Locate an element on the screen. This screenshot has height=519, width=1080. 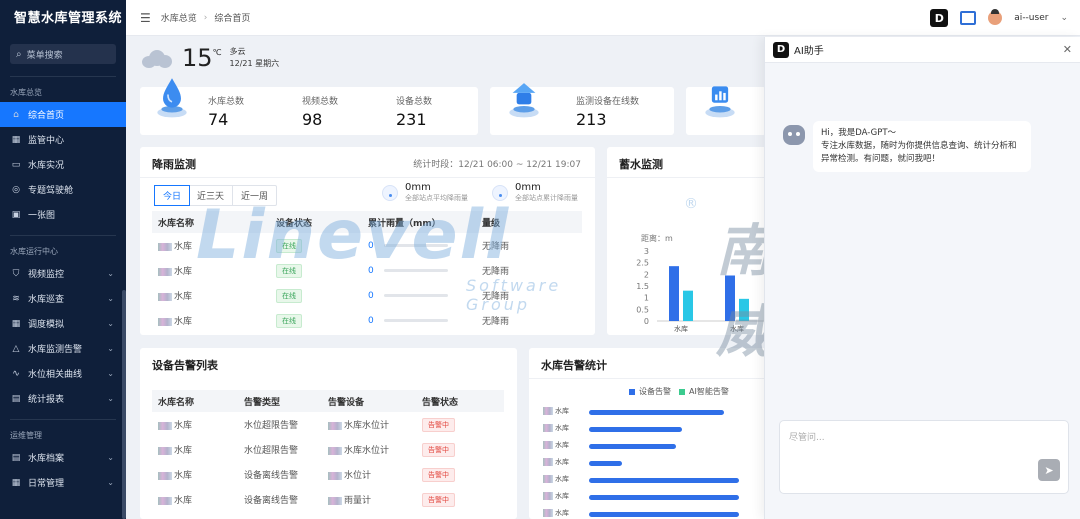
sidebar-item: ▭ 水库实况 is located at coordinates (63, 164).